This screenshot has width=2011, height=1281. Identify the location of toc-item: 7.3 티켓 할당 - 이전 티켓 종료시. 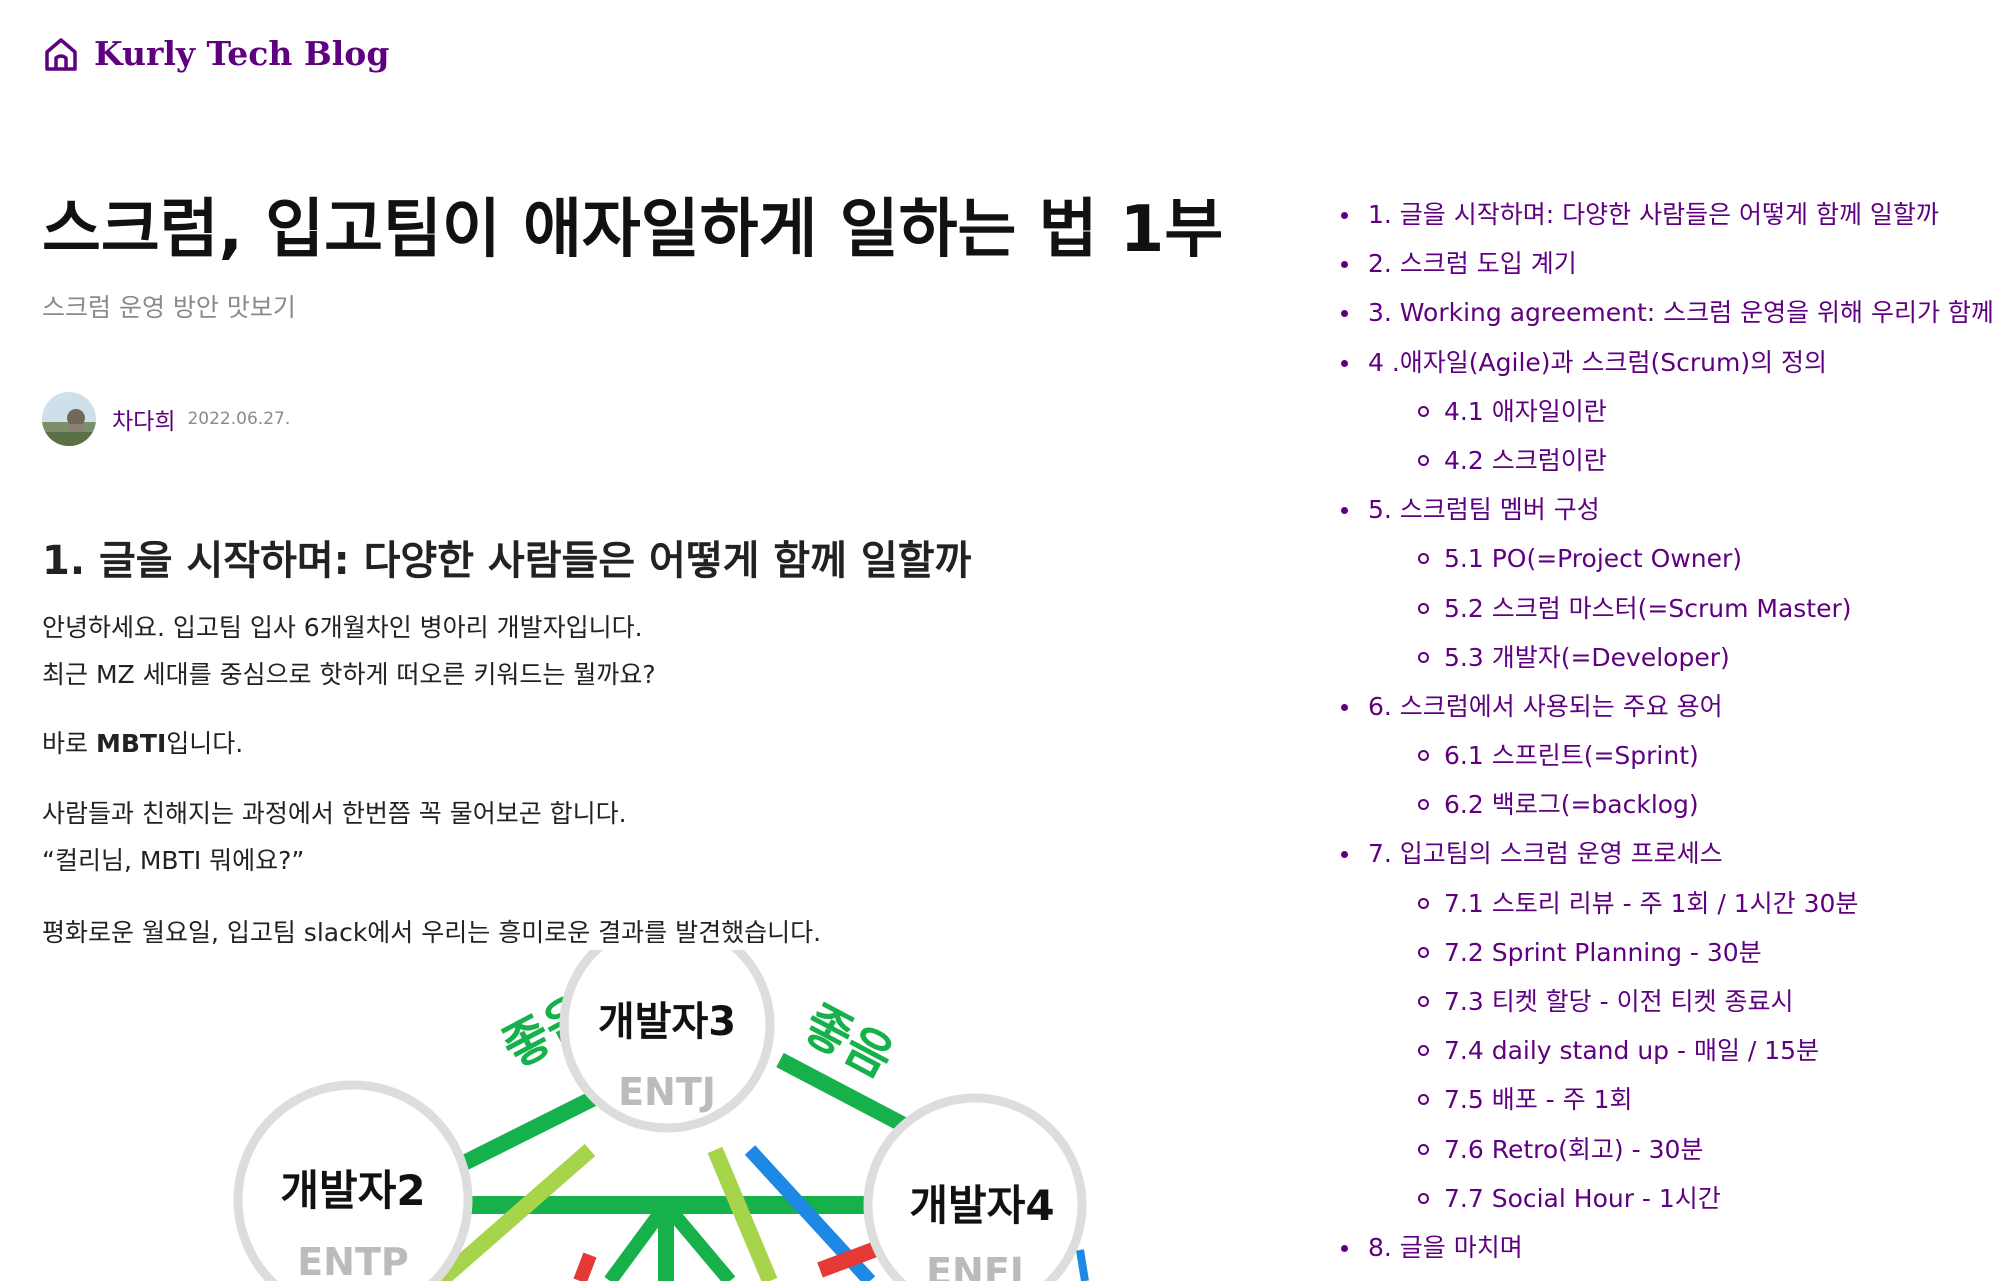
(1672, 1001).